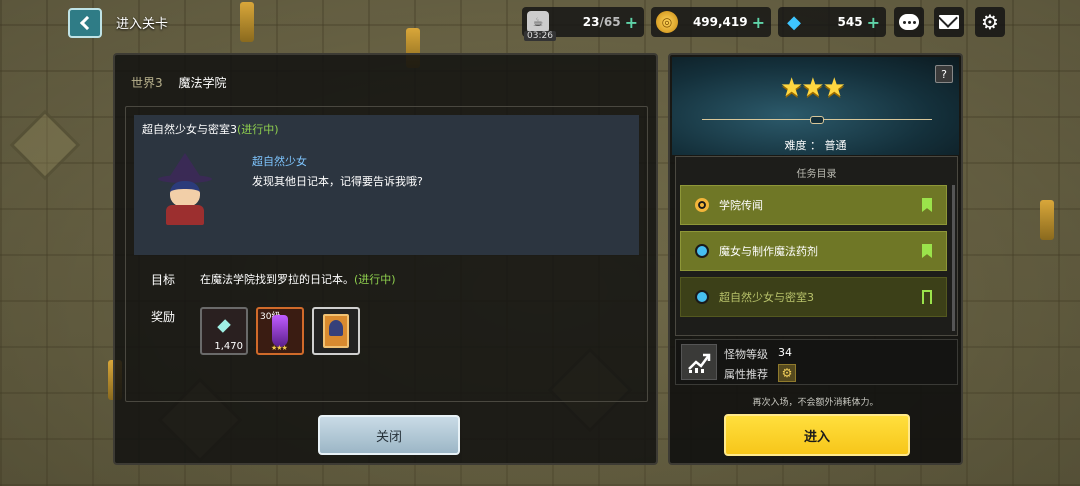 The image size is (1080, 486). I want to click on stamina-max: /65, so click(610, 22).